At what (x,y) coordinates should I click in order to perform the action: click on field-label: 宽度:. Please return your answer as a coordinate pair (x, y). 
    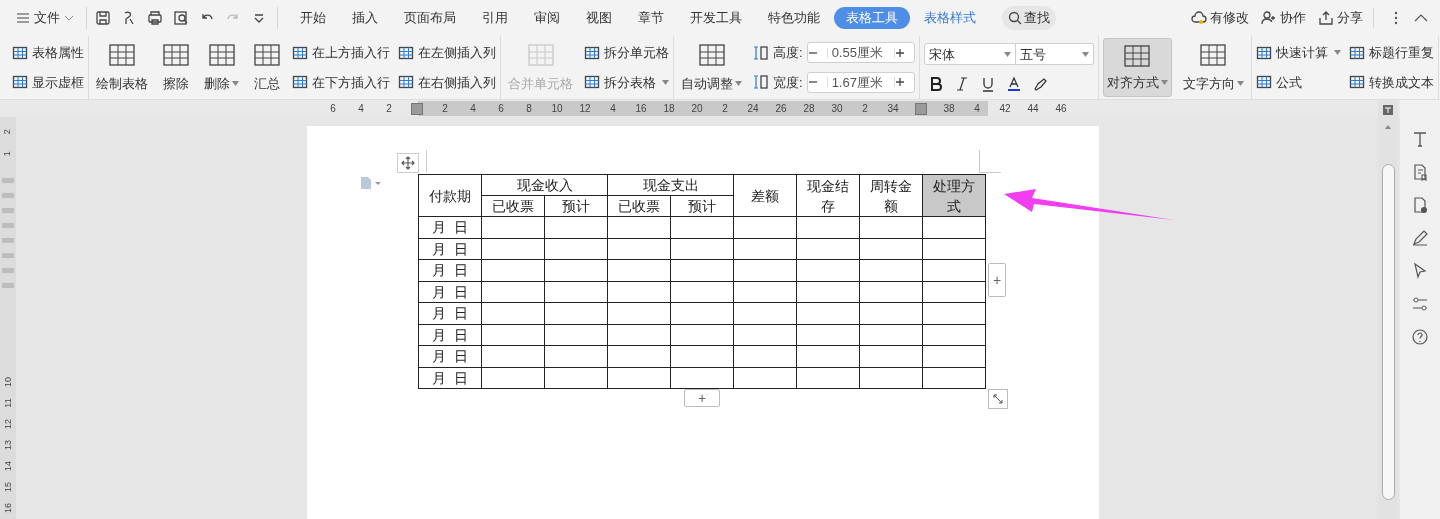
    Looking at the image, I should click on (788, 82).